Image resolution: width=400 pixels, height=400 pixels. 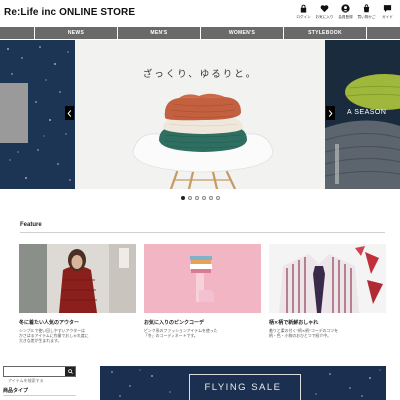 What do you see at coordinates (200, 198) in the screenshot?
I see `slider-pagination` at bounding box center [200, 198].